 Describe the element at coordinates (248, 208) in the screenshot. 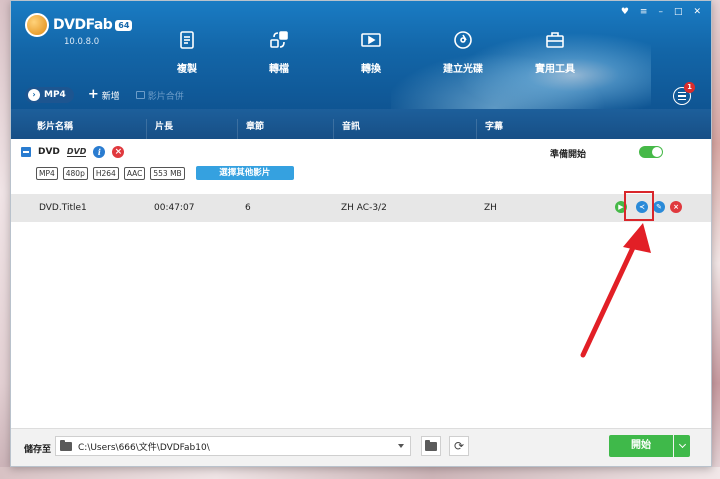

I see `title-chapters: 6` at that location.